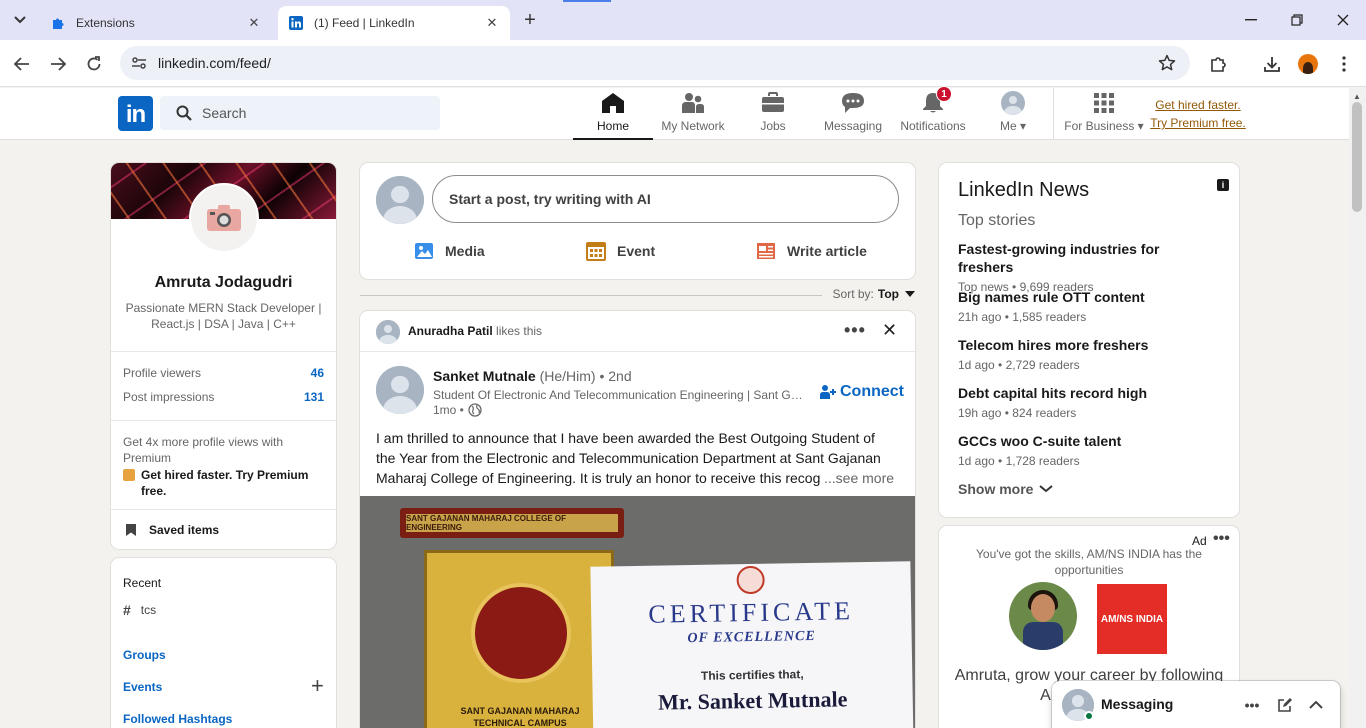 The height and width of the screenshot is (728, 1366). What do you see at coordinates (184, 113) in the screenshot?
I see `search-icon` at bounding box center [184, 113].